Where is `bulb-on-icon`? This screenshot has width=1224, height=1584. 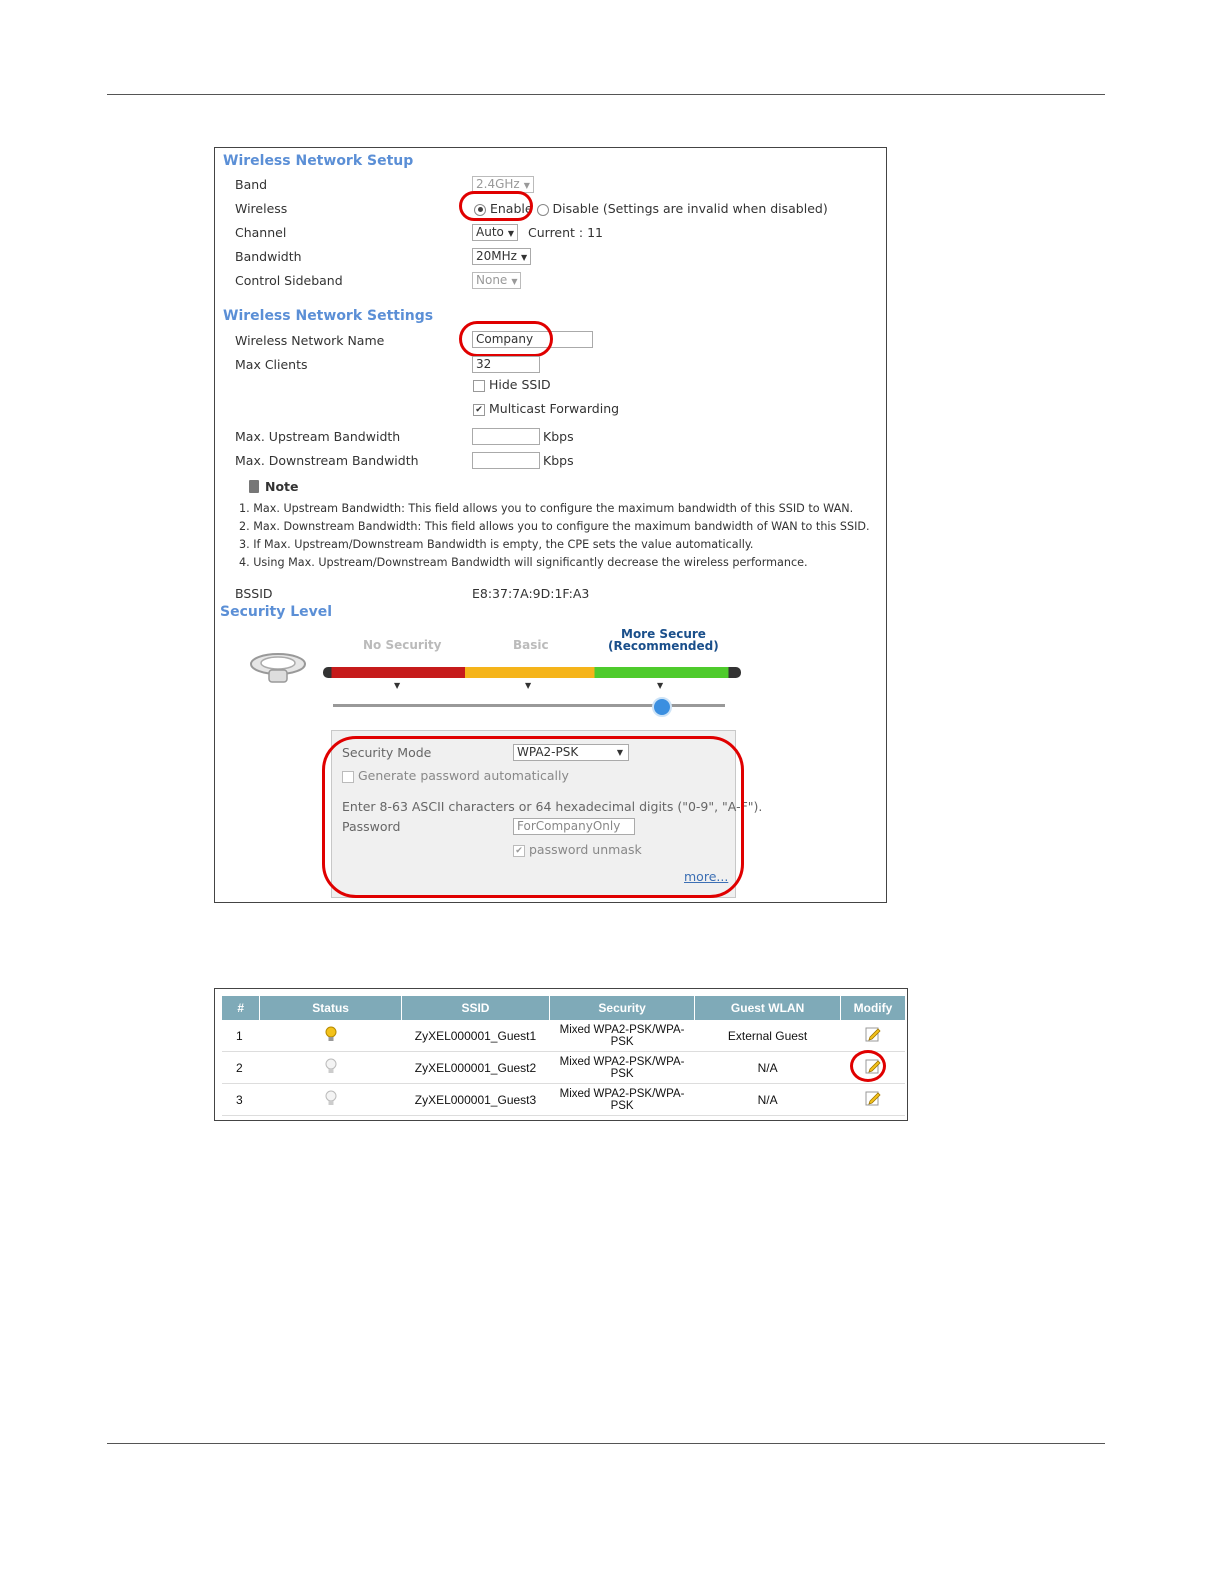 bulb-on-icon is located at coordinates (331, 1033).